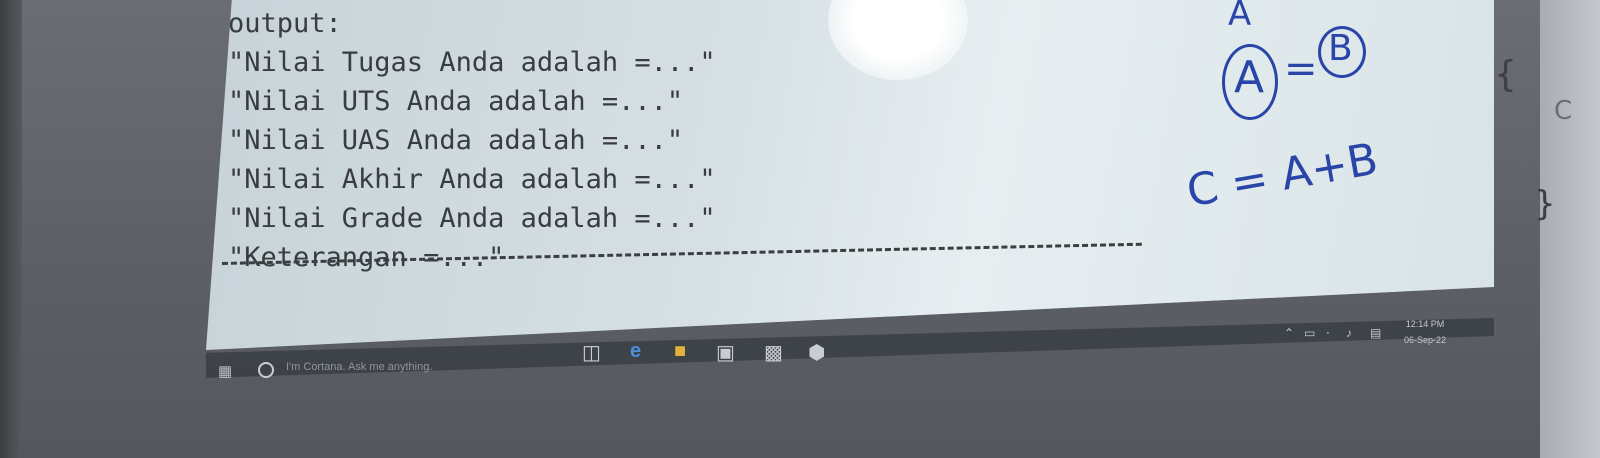  Describe the element at coordinates (1375, 333) in the screenshot. I see `tray-notification-icon: ▤` at that location.